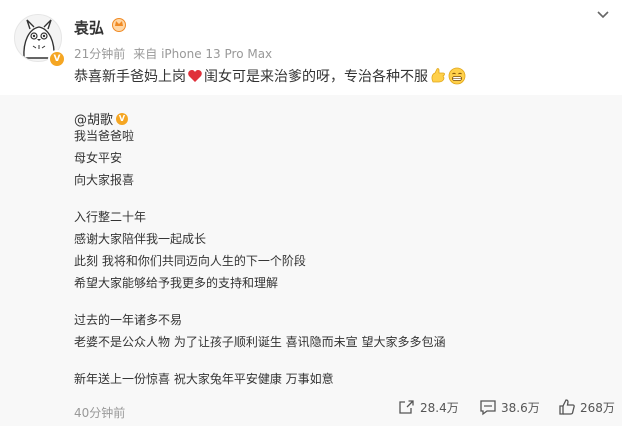  Describe the element at coordinates (204, 379) in the screenshot. I see `repost-line: 新年送上一份惊喜 祝大家兔年平安健康 万事如意` at that location.